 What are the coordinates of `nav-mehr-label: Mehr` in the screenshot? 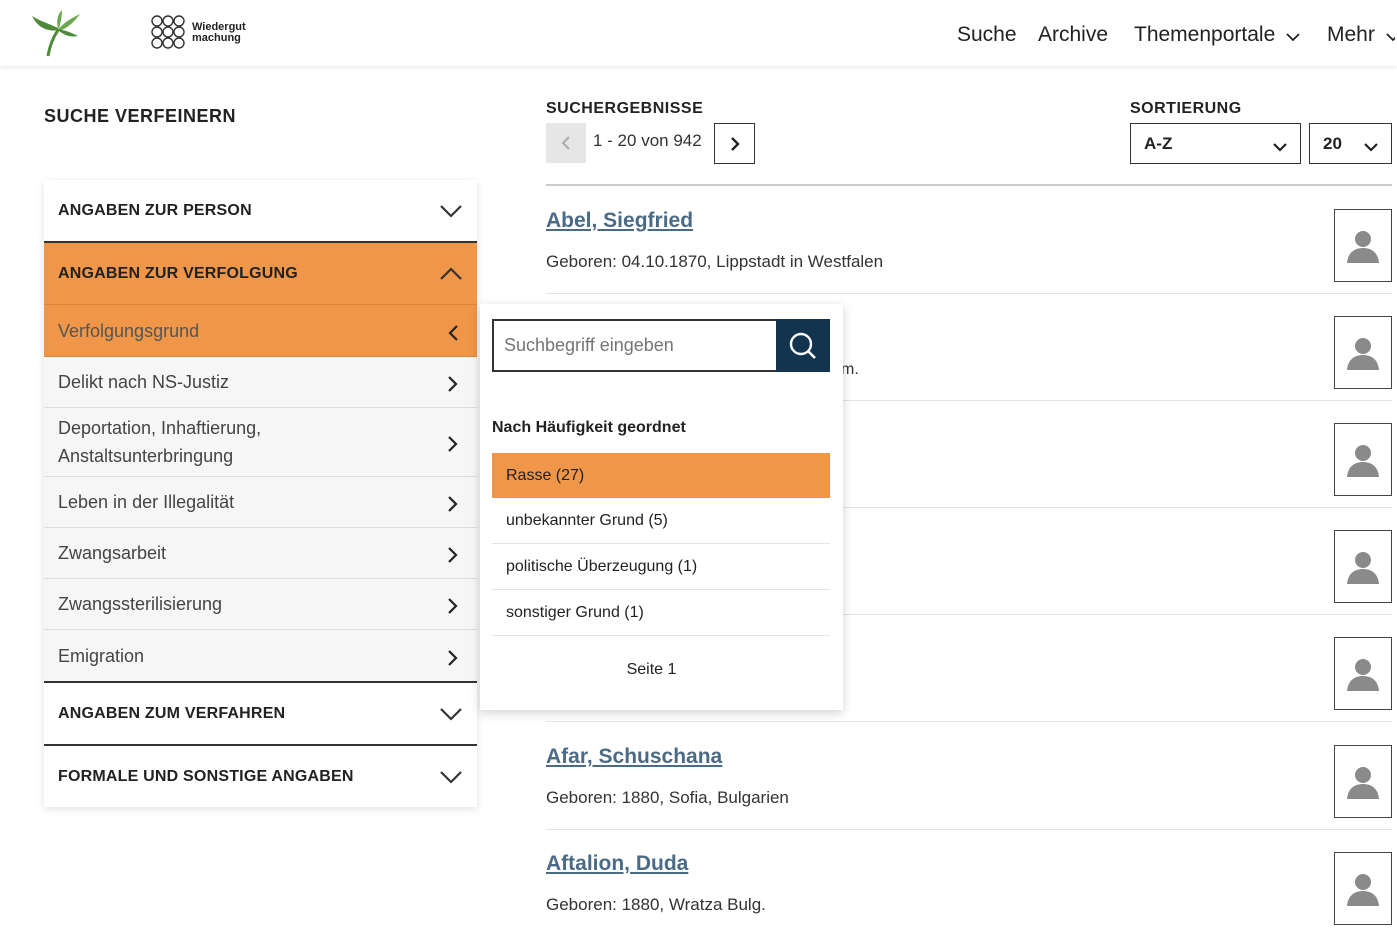 It's located at (1351, 34).